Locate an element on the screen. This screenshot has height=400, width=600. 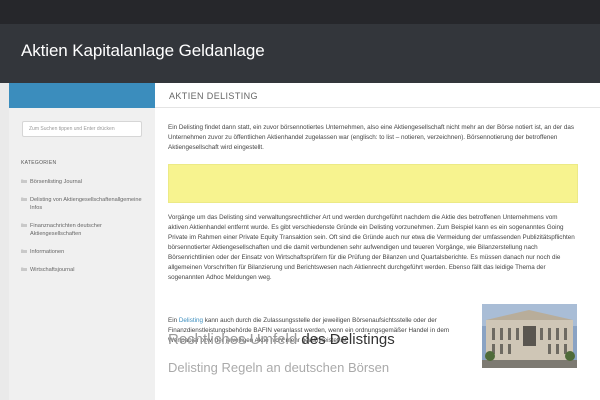
sidebar-item-boersenlisting-journal: Börsenlisting Journal is located at coordinates (84, 182).